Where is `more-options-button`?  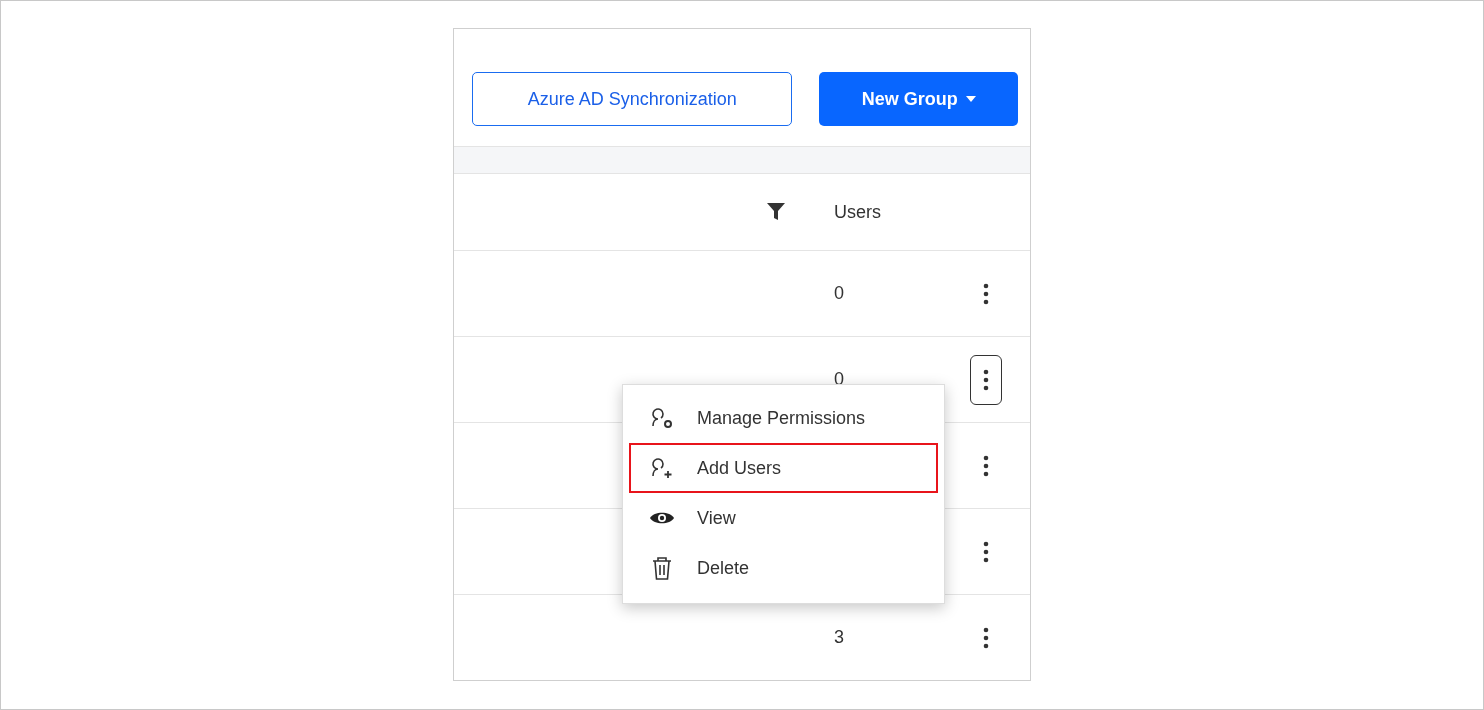 more-options-button is located at coordinates (986, 379).